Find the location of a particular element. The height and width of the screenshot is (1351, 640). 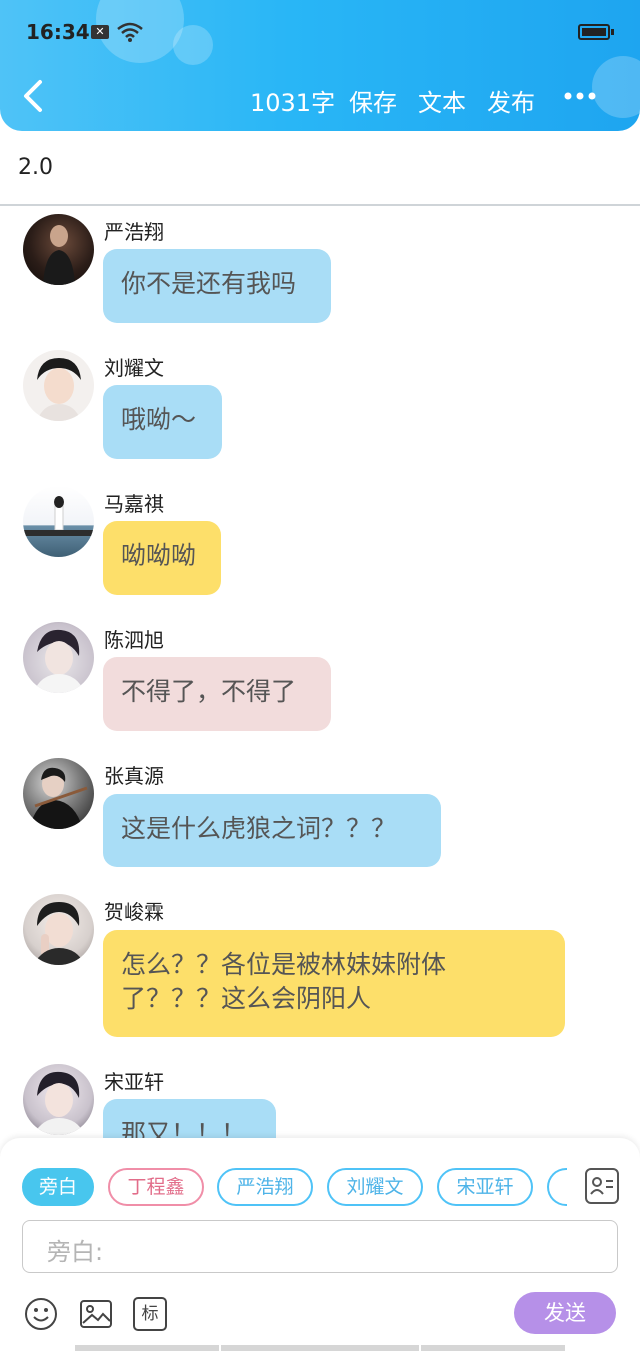

message-input: 旁白: is located at coordinates (320, 1246).